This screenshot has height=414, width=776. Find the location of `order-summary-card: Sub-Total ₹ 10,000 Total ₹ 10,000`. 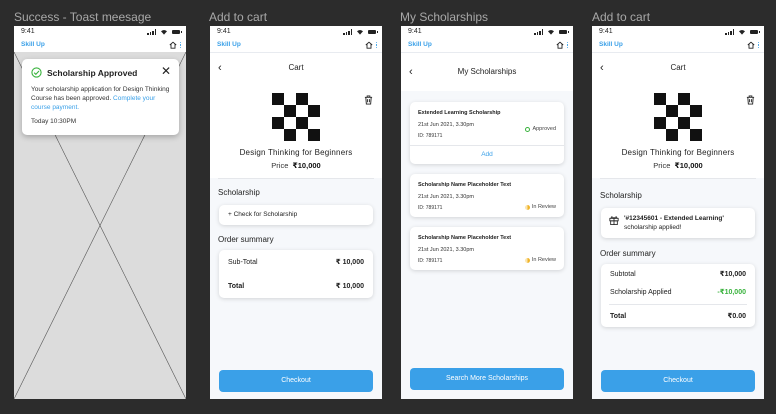

order-summary-card: Sub-Total ₹ 10,000 Total ₹ 10,000 is located at coordinates (296, 274).